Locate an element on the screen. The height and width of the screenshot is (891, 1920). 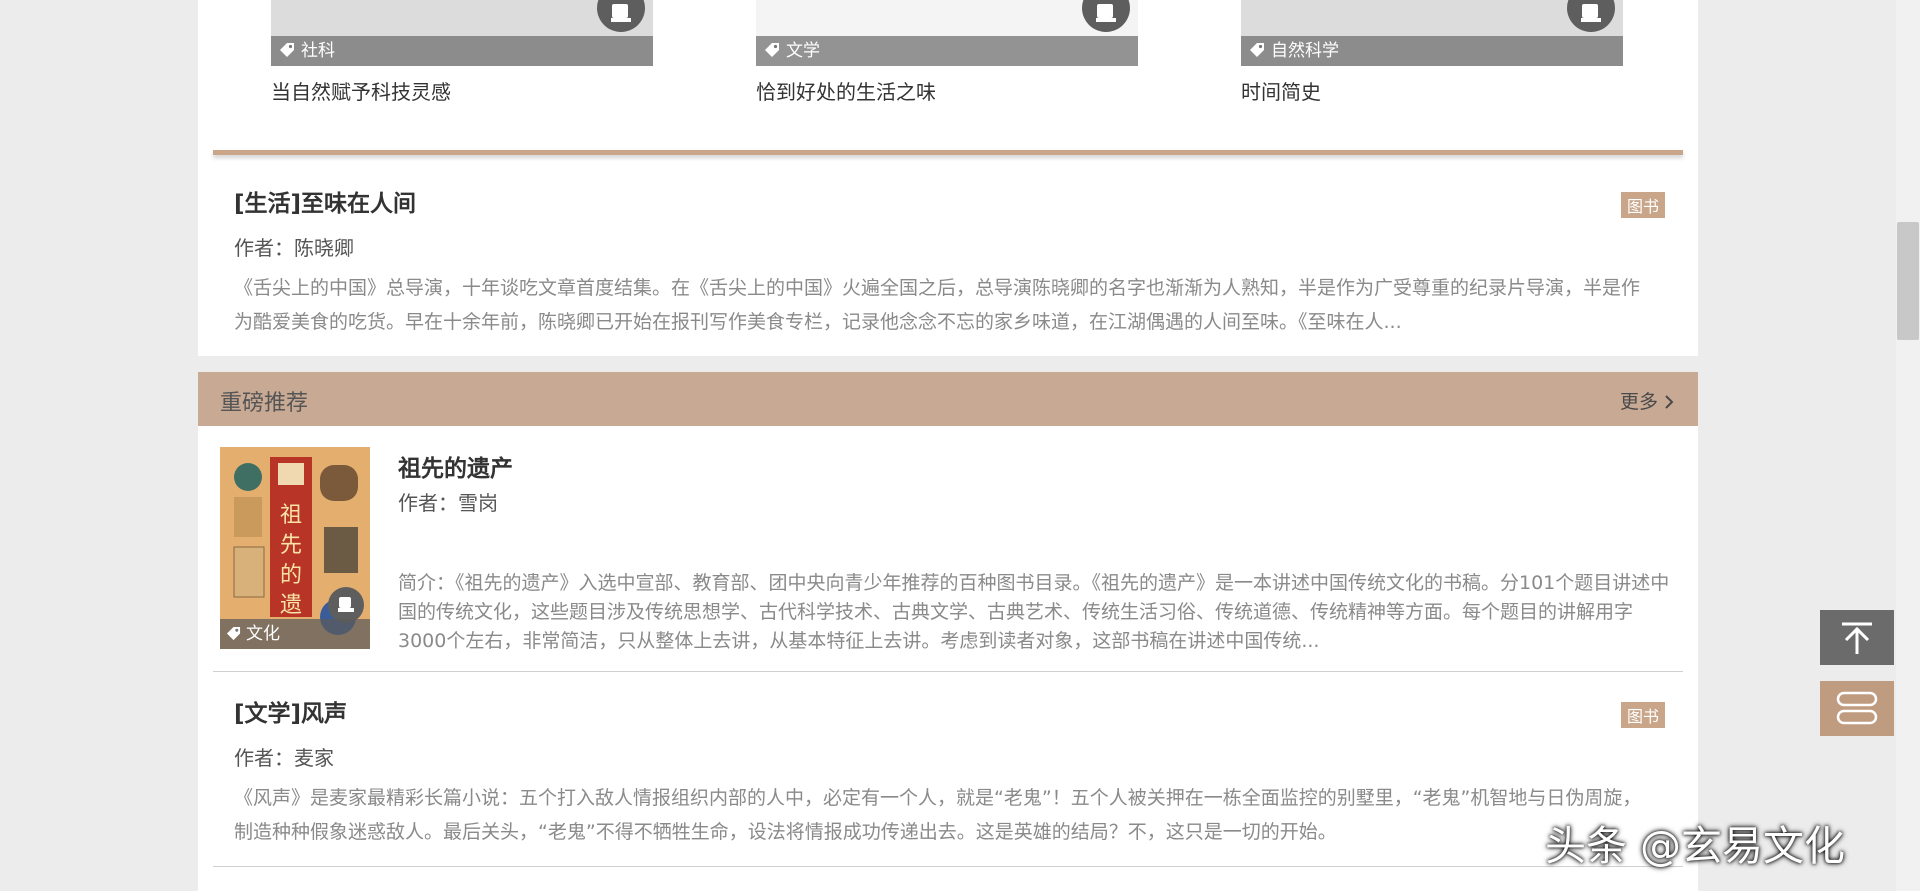
chevron-right-icon is located at coordinates (1669, 402).